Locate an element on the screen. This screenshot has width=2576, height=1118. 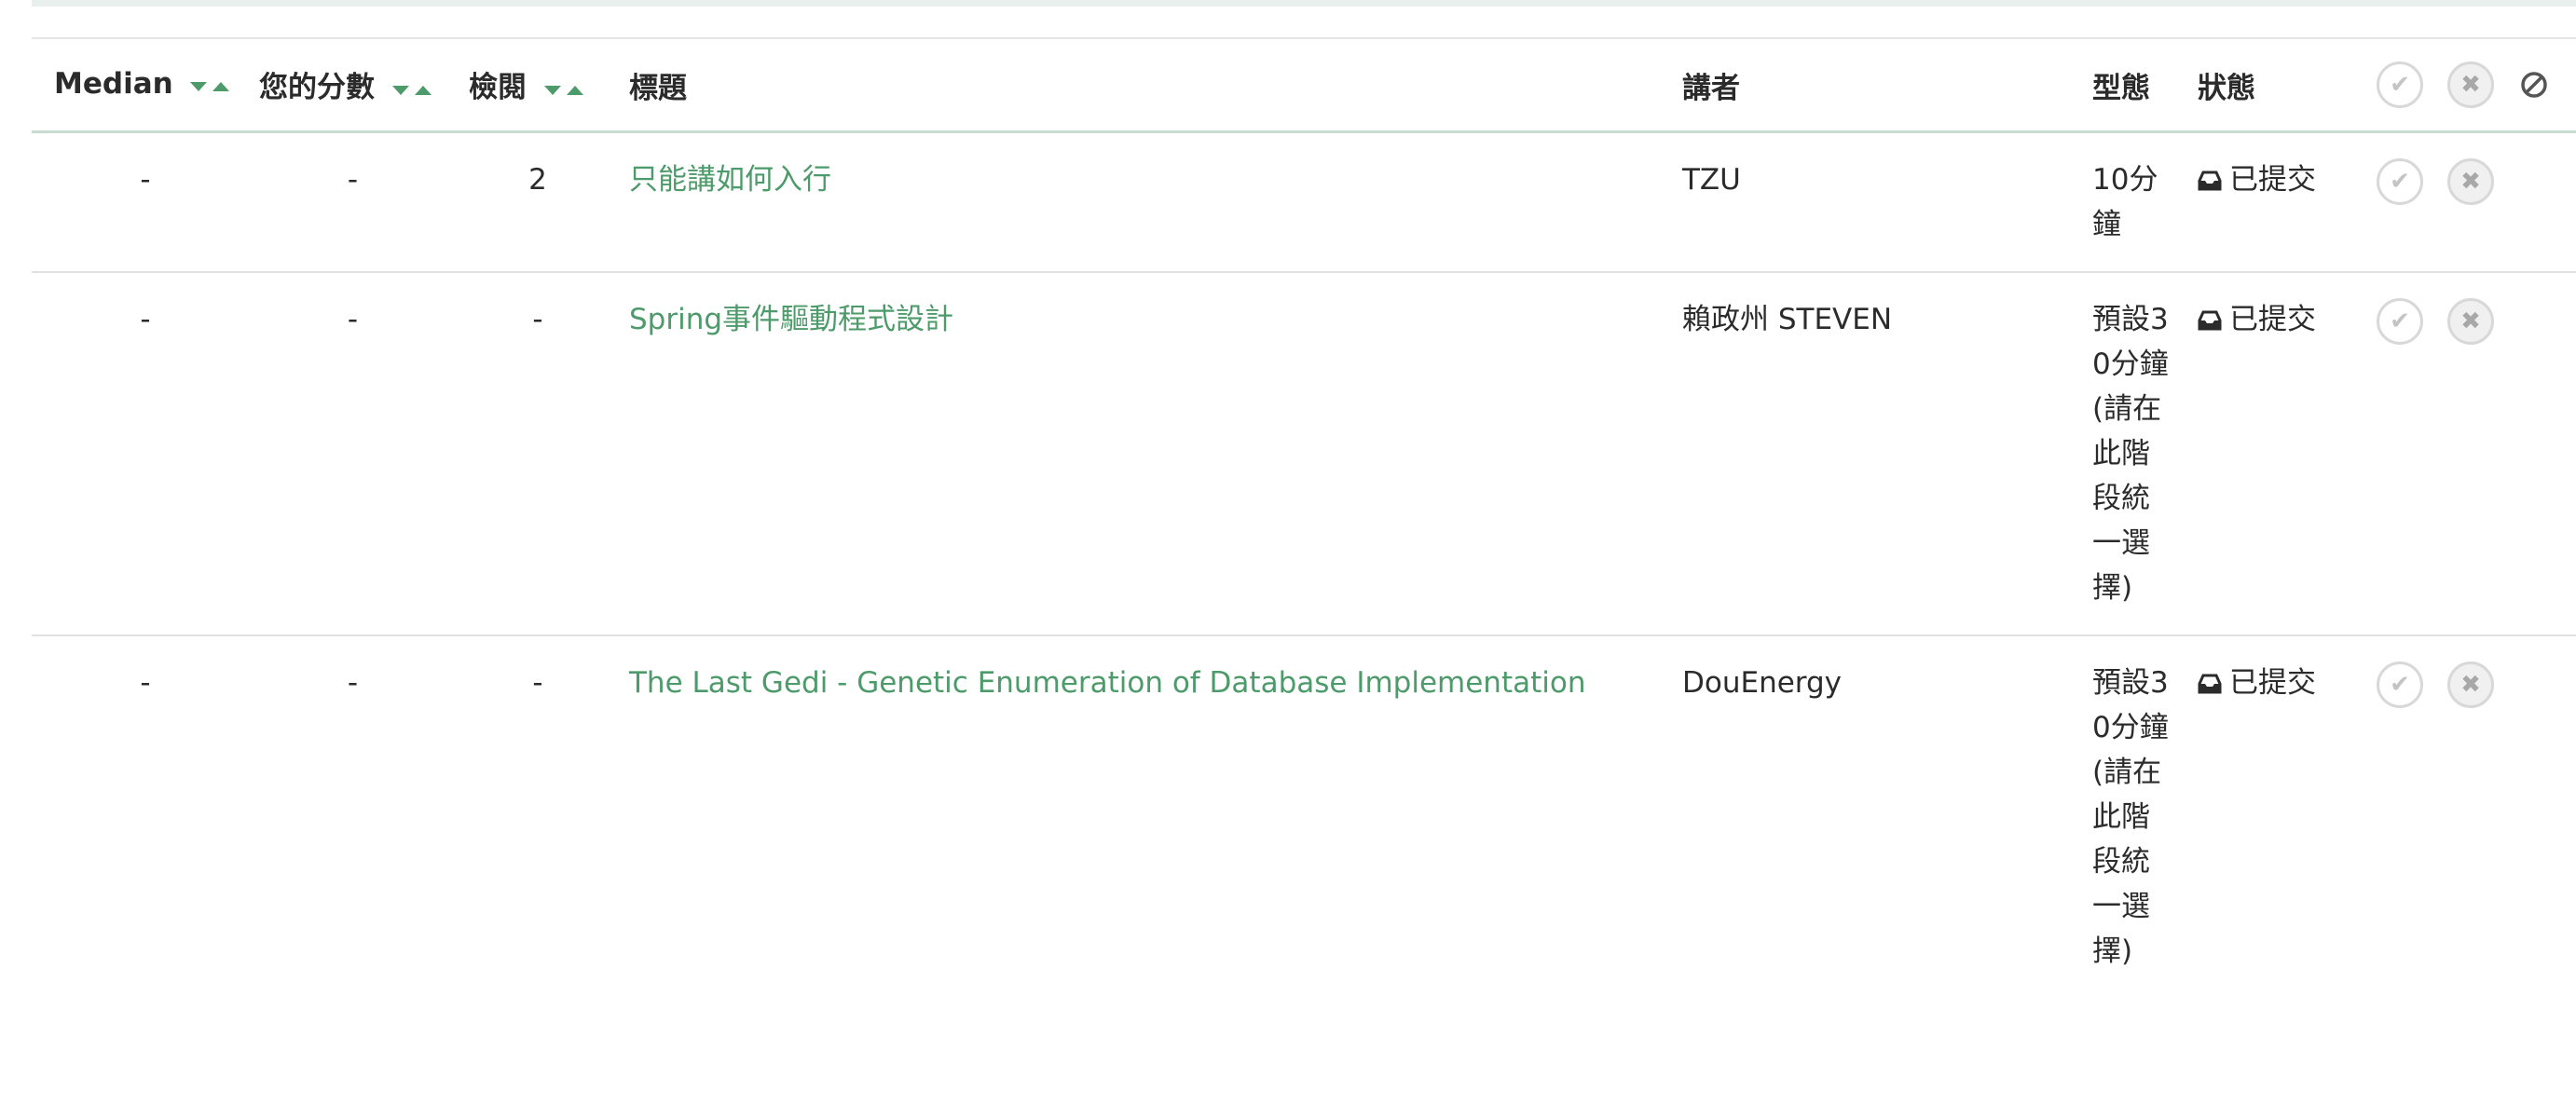
proposal-title-link: 只能講如何入行 is located at coordinates (730, 180).